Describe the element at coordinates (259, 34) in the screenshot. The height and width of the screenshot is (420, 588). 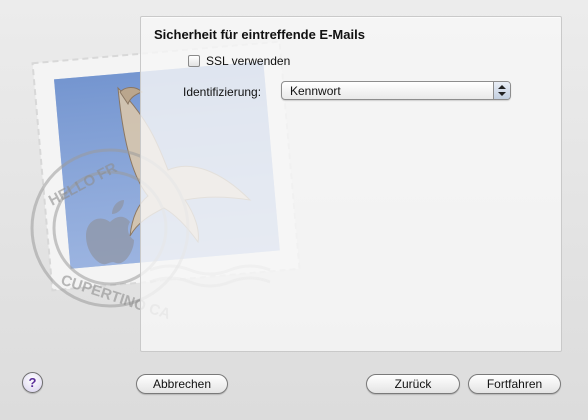
I see `section-title: Sicherheit für eintreffende E-Mails` at that location.